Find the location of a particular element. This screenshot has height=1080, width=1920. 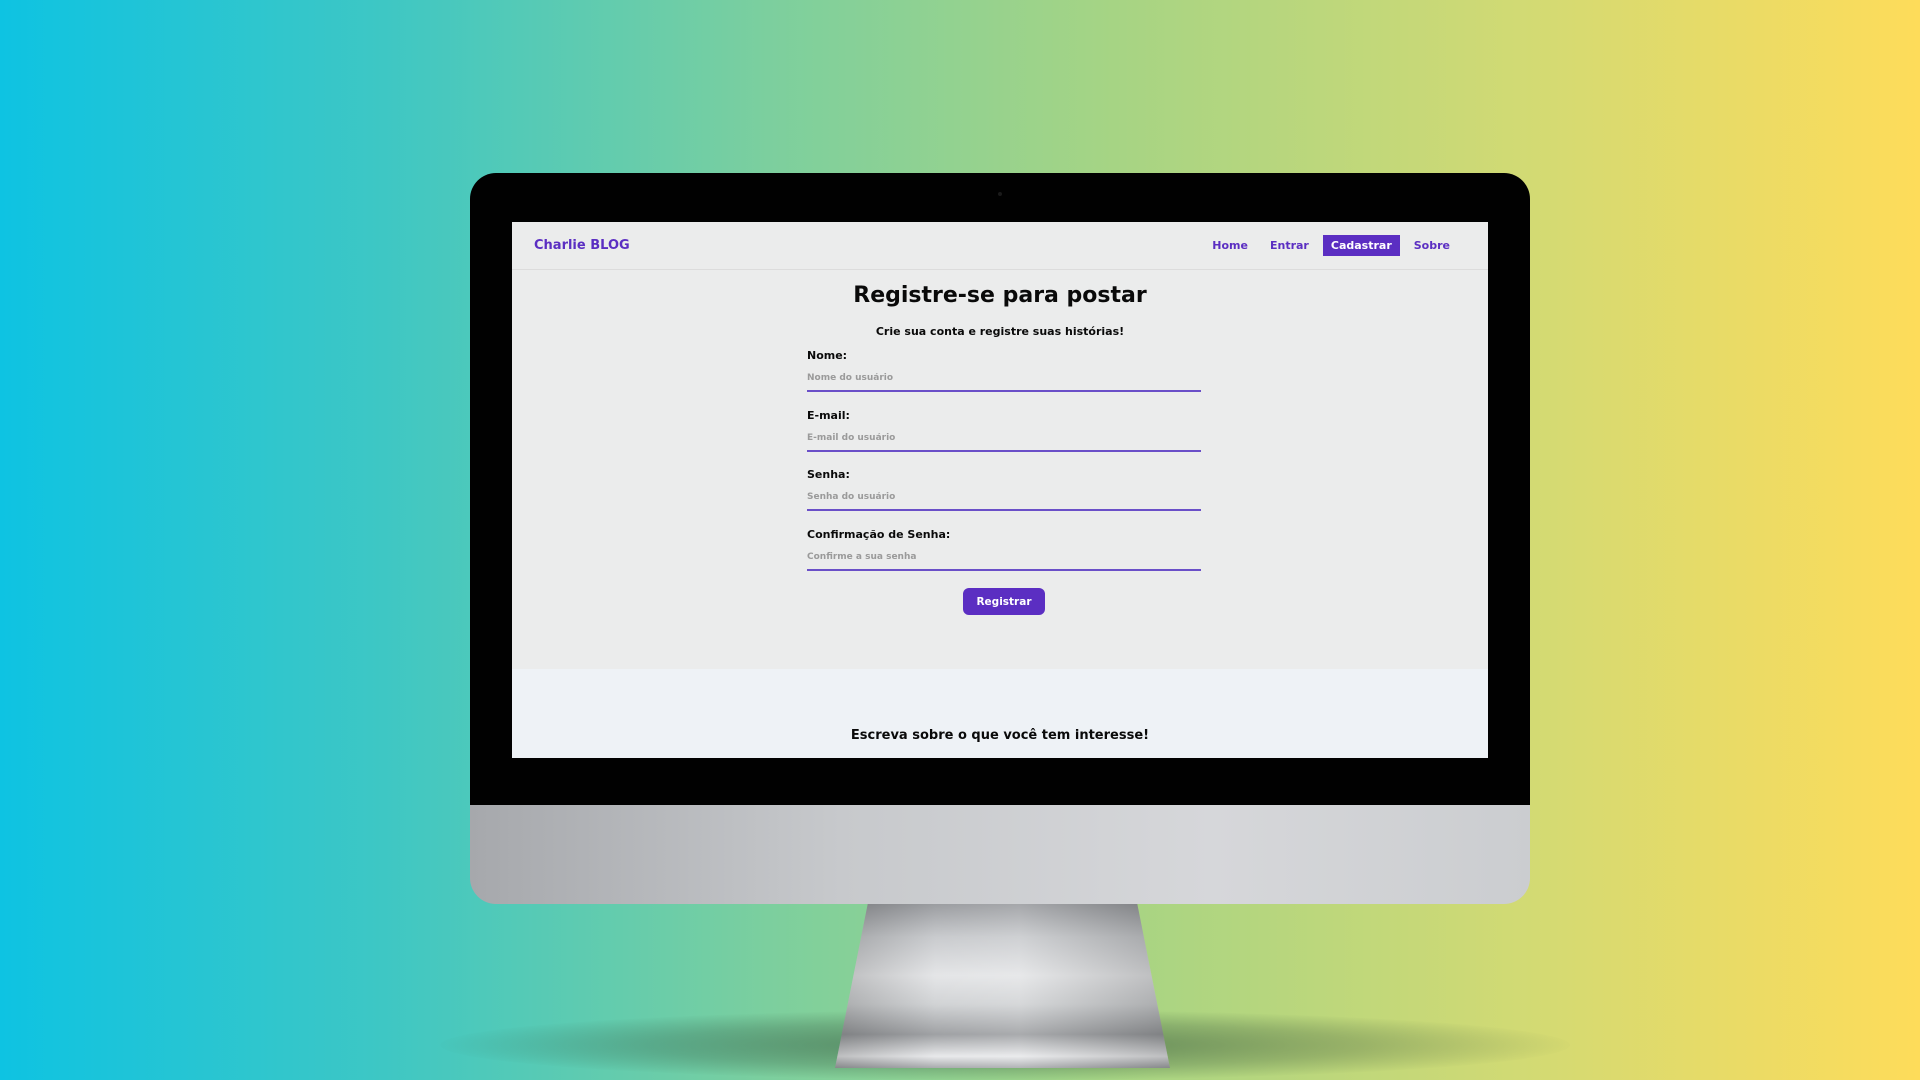

webcam-icon is located at coordinates (1000, 194).